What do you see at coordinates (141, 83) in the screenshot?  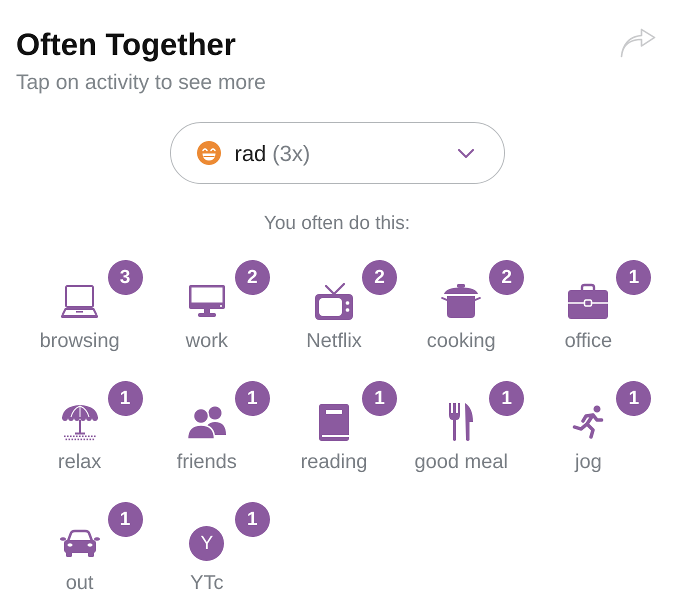 I see `subtitle: Tap on activity to see more` at bounding box center [141, 83].